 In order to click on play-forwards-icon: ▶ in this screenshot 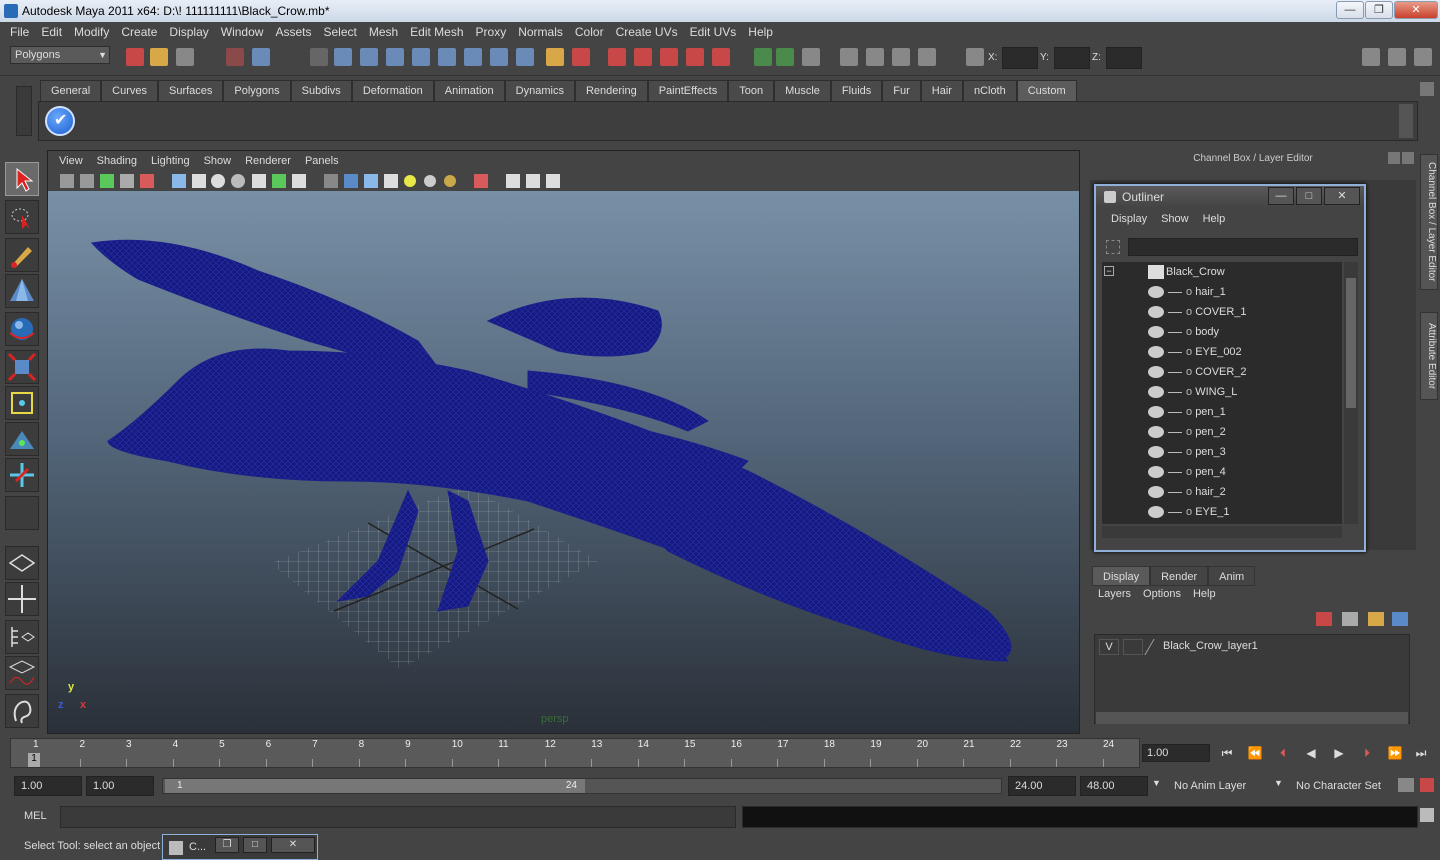, I will do `click(1339, 754)`.